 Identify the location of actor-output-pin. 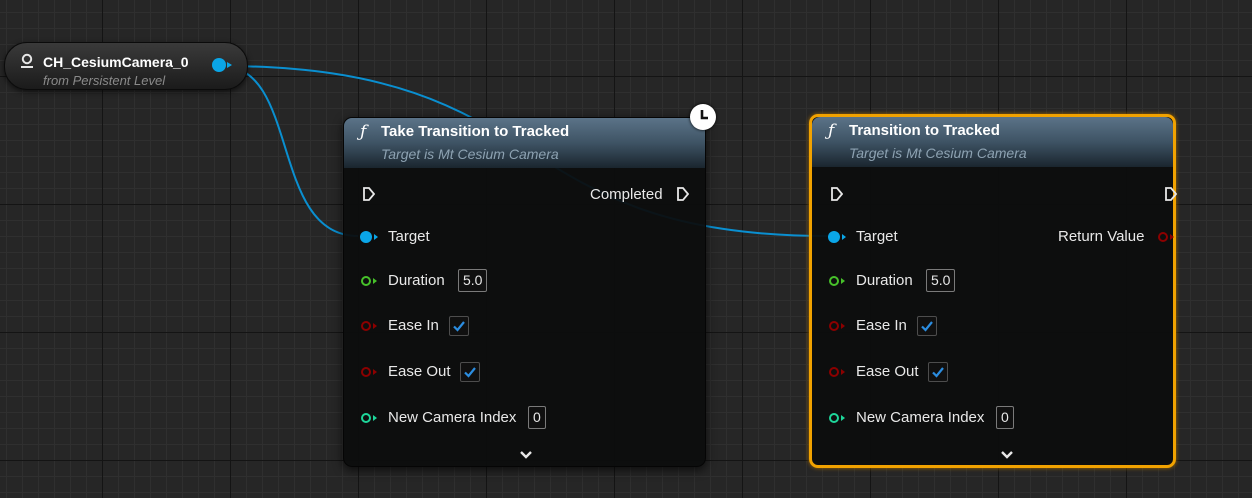
(219, 65).